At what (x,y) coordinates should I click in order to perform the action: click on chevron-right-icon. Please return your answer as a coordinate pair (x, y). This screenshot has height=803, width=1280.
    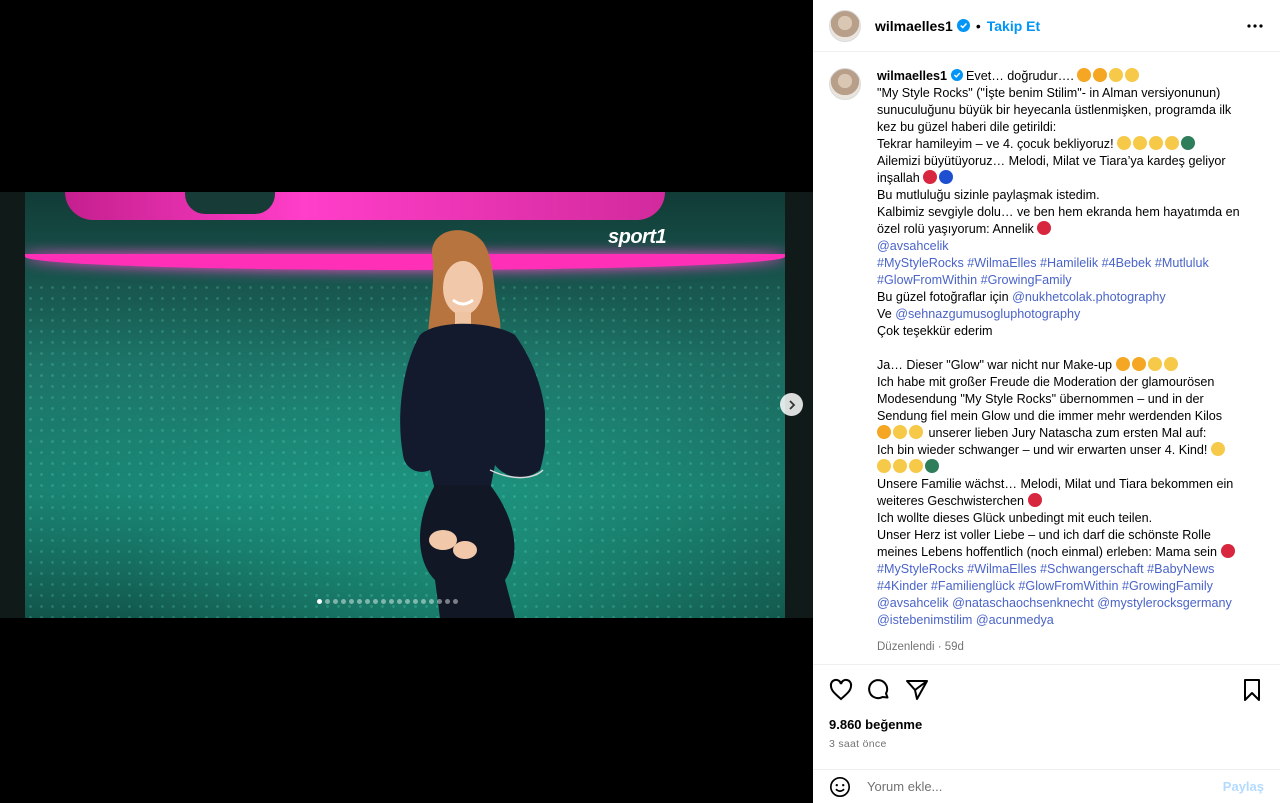
    Looking at the image, I should click on (791, 404).